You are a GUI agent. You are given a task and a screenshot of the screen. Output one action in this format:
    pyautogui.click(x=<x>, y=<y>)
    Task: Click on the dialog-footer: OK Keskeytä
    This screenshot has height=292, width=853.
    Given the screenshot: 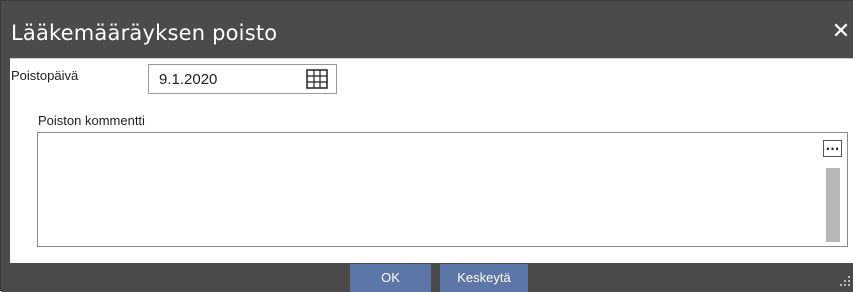 What is the action you would take?
    pyautogui.click(x=427, y=277)
    